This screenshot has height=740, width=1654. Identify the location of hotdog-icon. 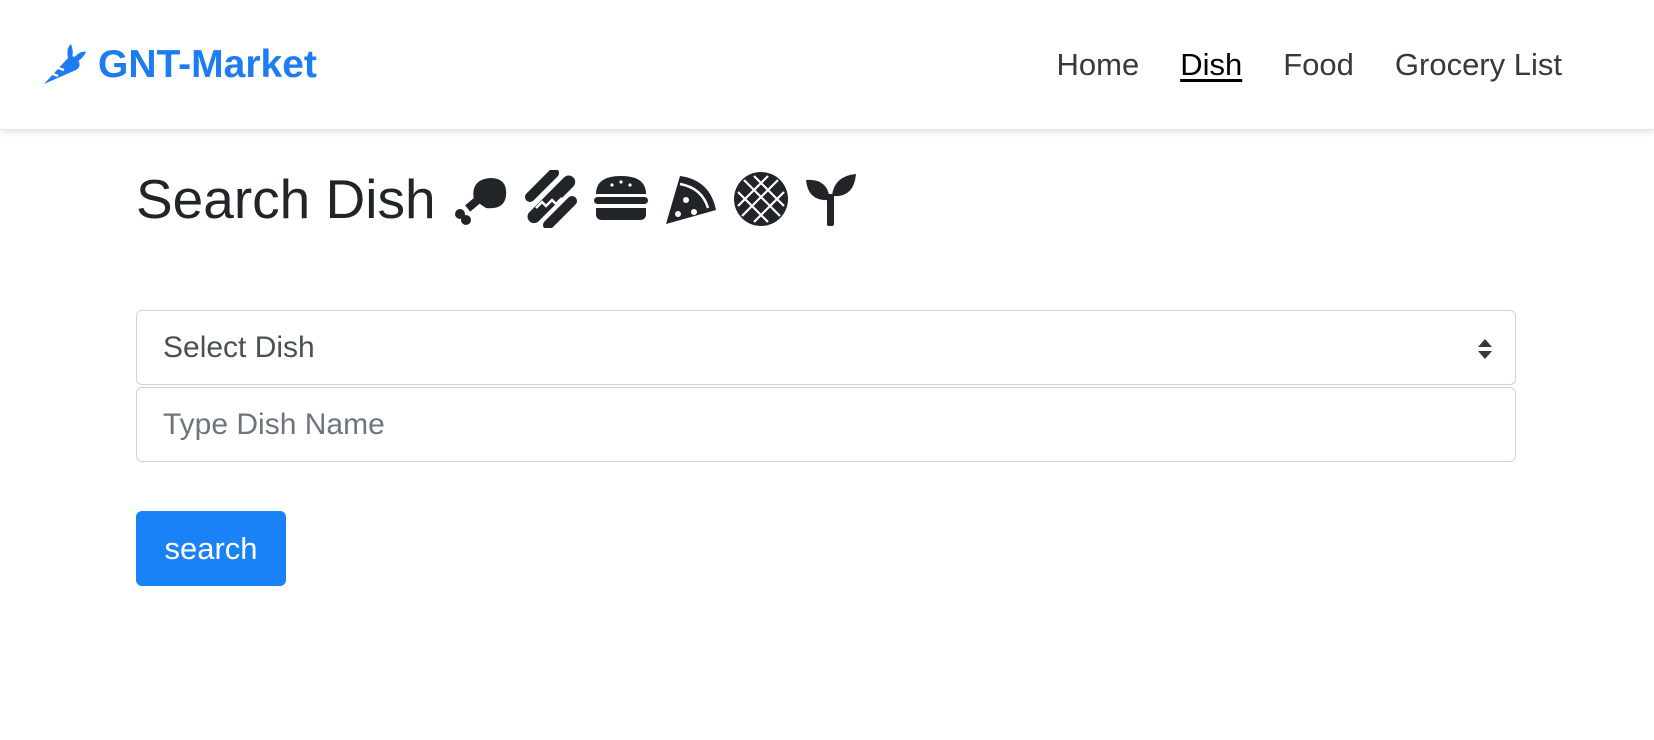
(551, 199).